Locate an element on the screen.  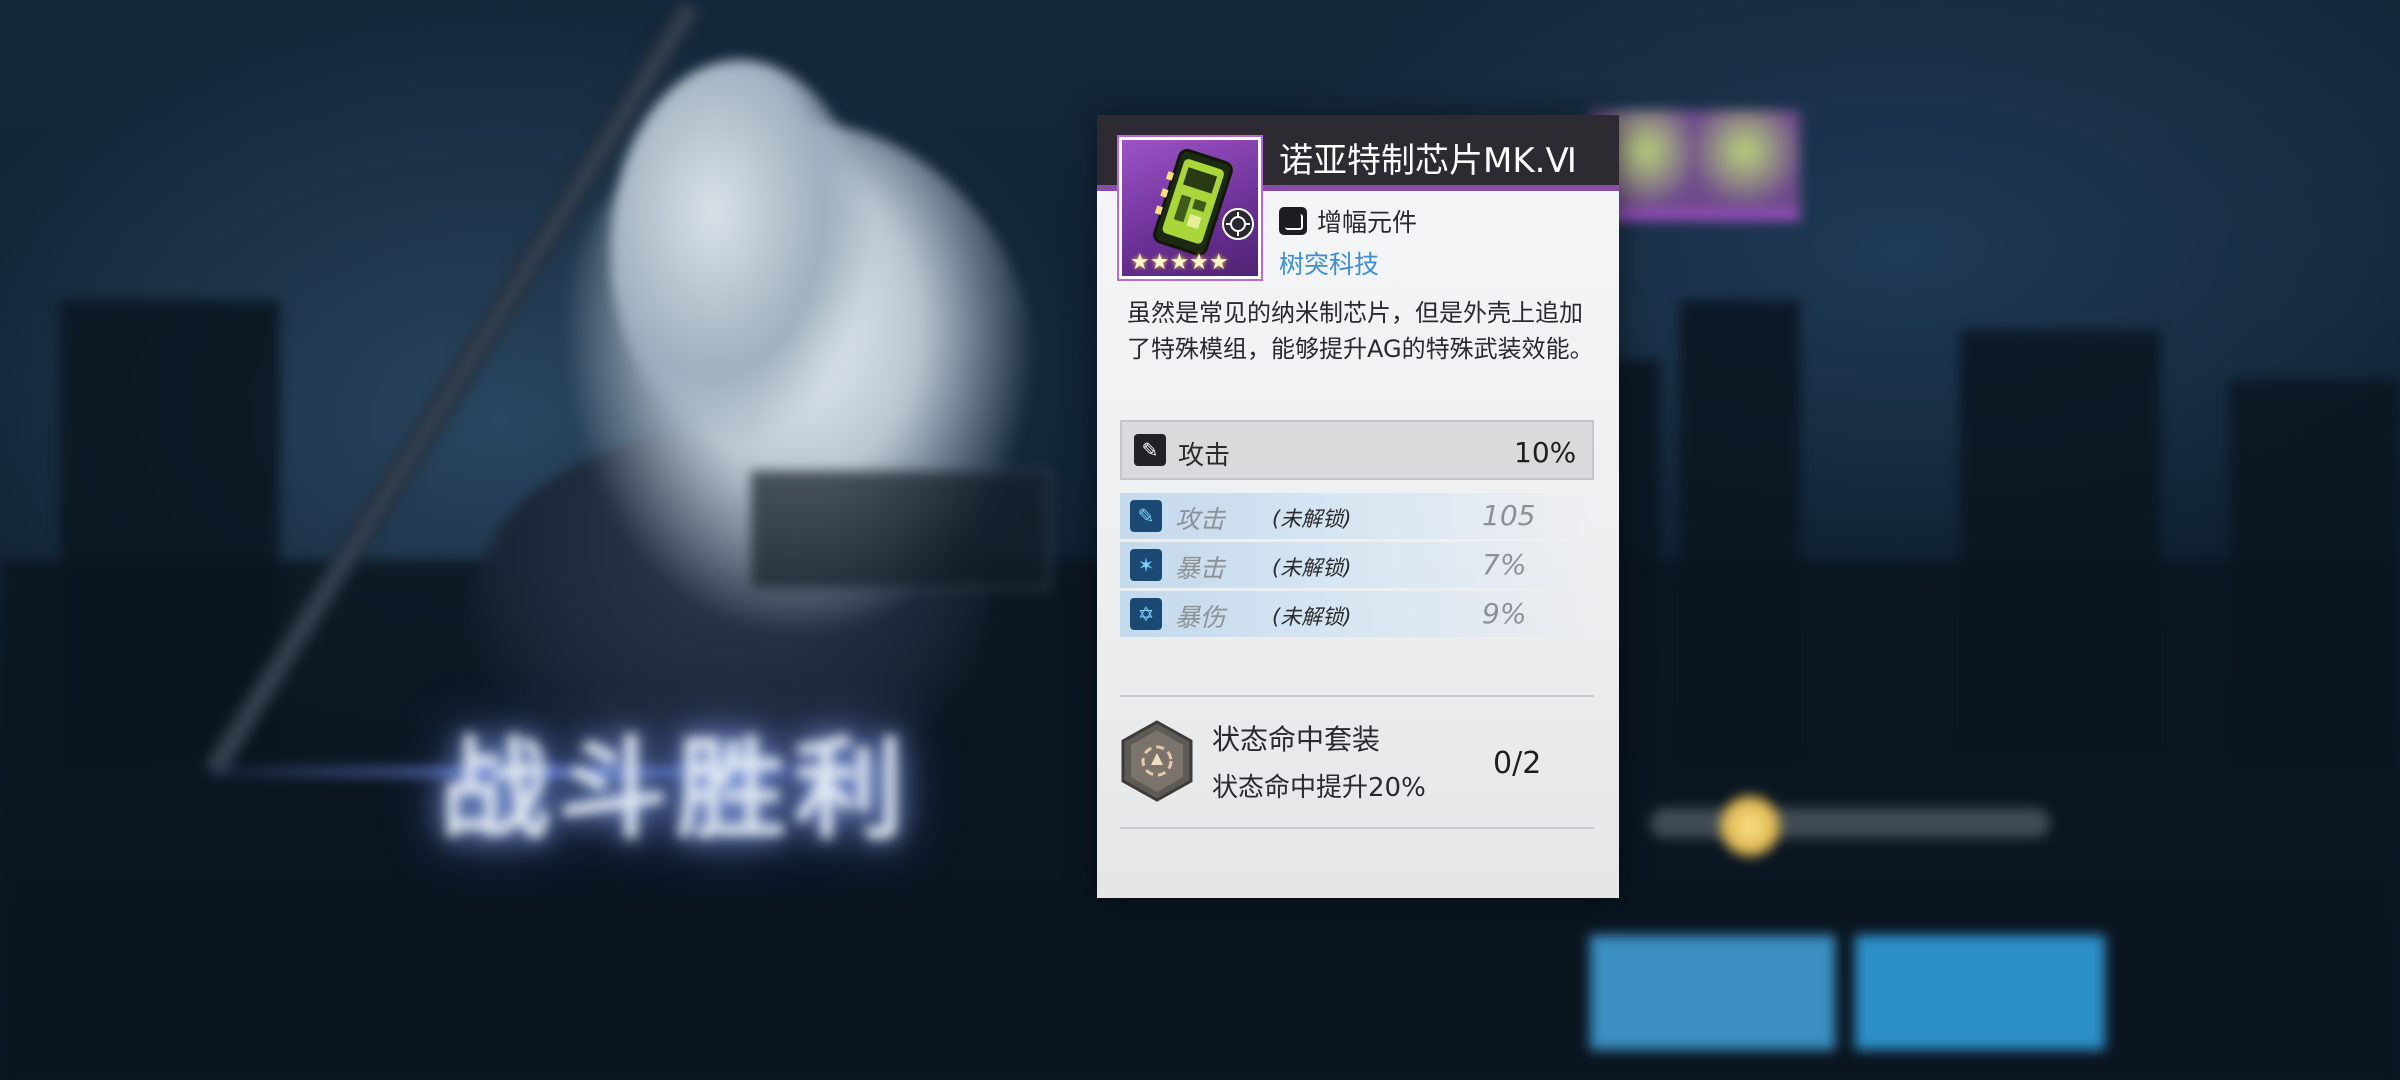
sub-stat-value: 105 is located at coordinates (1509, 515).